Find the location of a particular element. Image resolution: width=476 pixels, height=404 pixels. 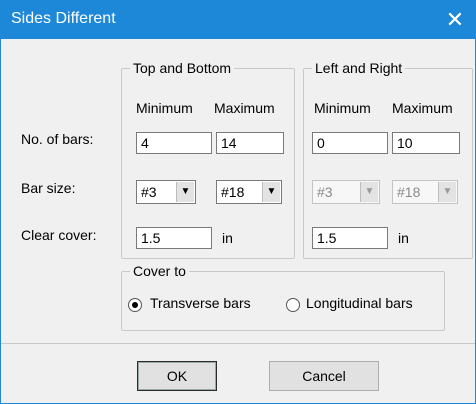

left-right-legend: Left and Right is located at coordinates (359, 68).